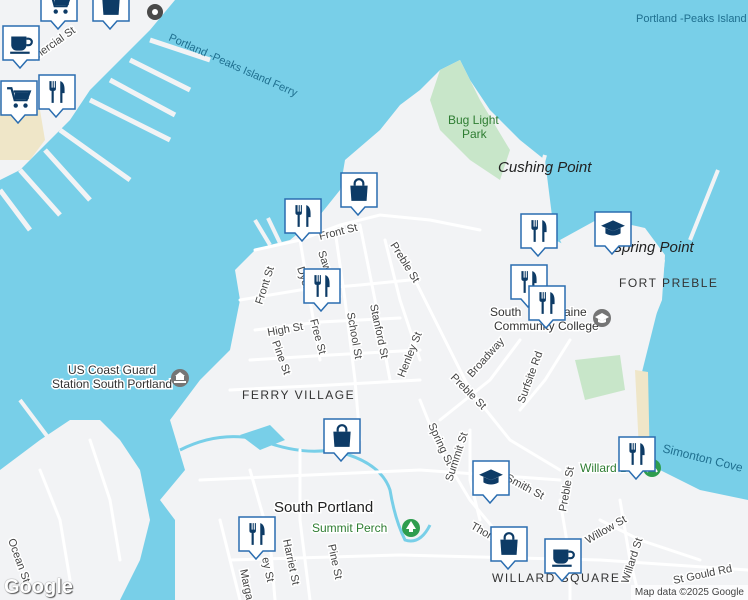 This screenshot has height=600, width=748. I want to click on google-logo-text: Google, so click(38, 587).